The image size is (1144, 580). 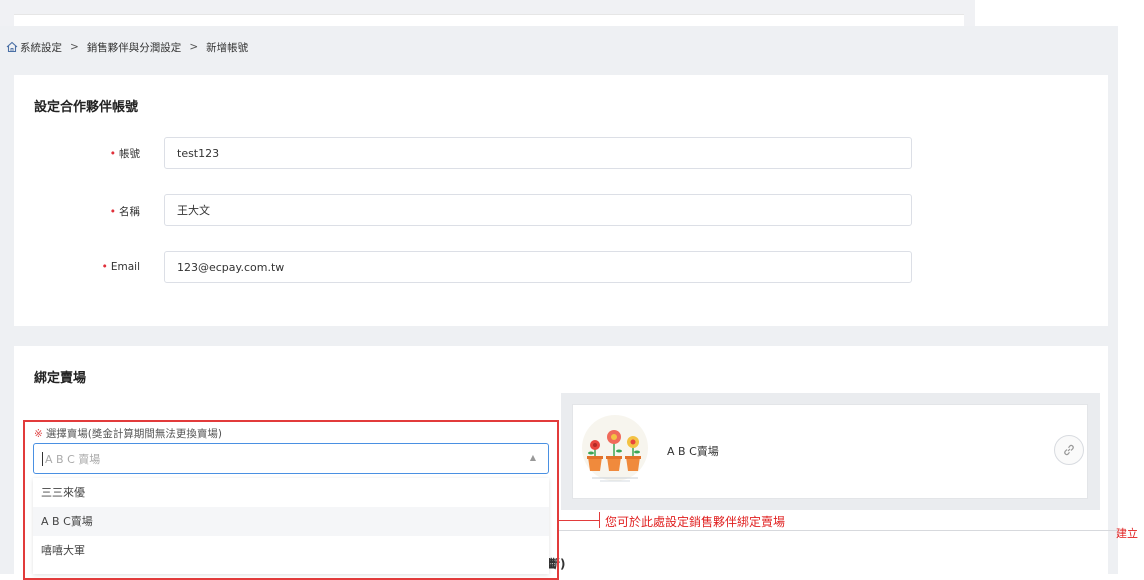 What do you see at coordinates (60, 378) in the screenshot?
I see `store-section-title: 綁定賣場` at bounding box center [60, 378].